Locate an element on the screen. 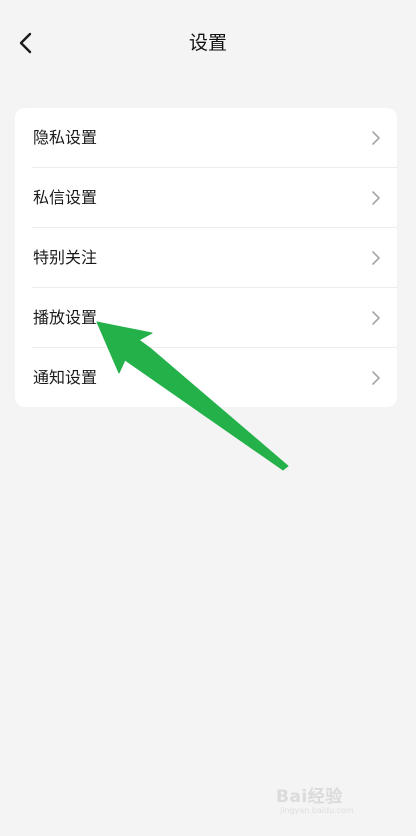  header: 设置 is located at coordinates (208, 43).